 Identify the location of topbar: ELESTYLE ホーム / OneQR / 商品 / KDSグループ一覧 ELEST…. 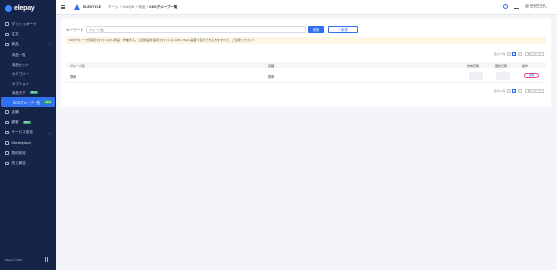
(306, 7).